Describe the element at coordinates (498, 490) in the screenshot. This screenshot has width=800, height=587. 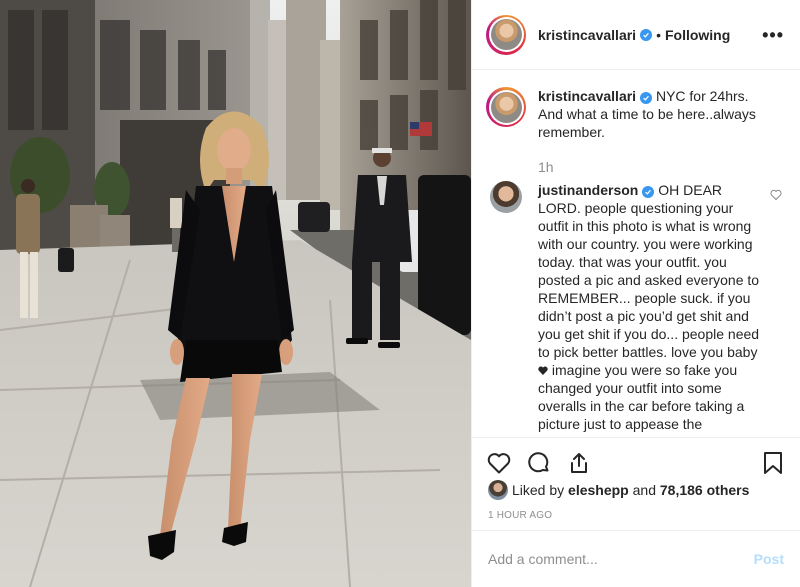
I see `liker-avatar` at that location.